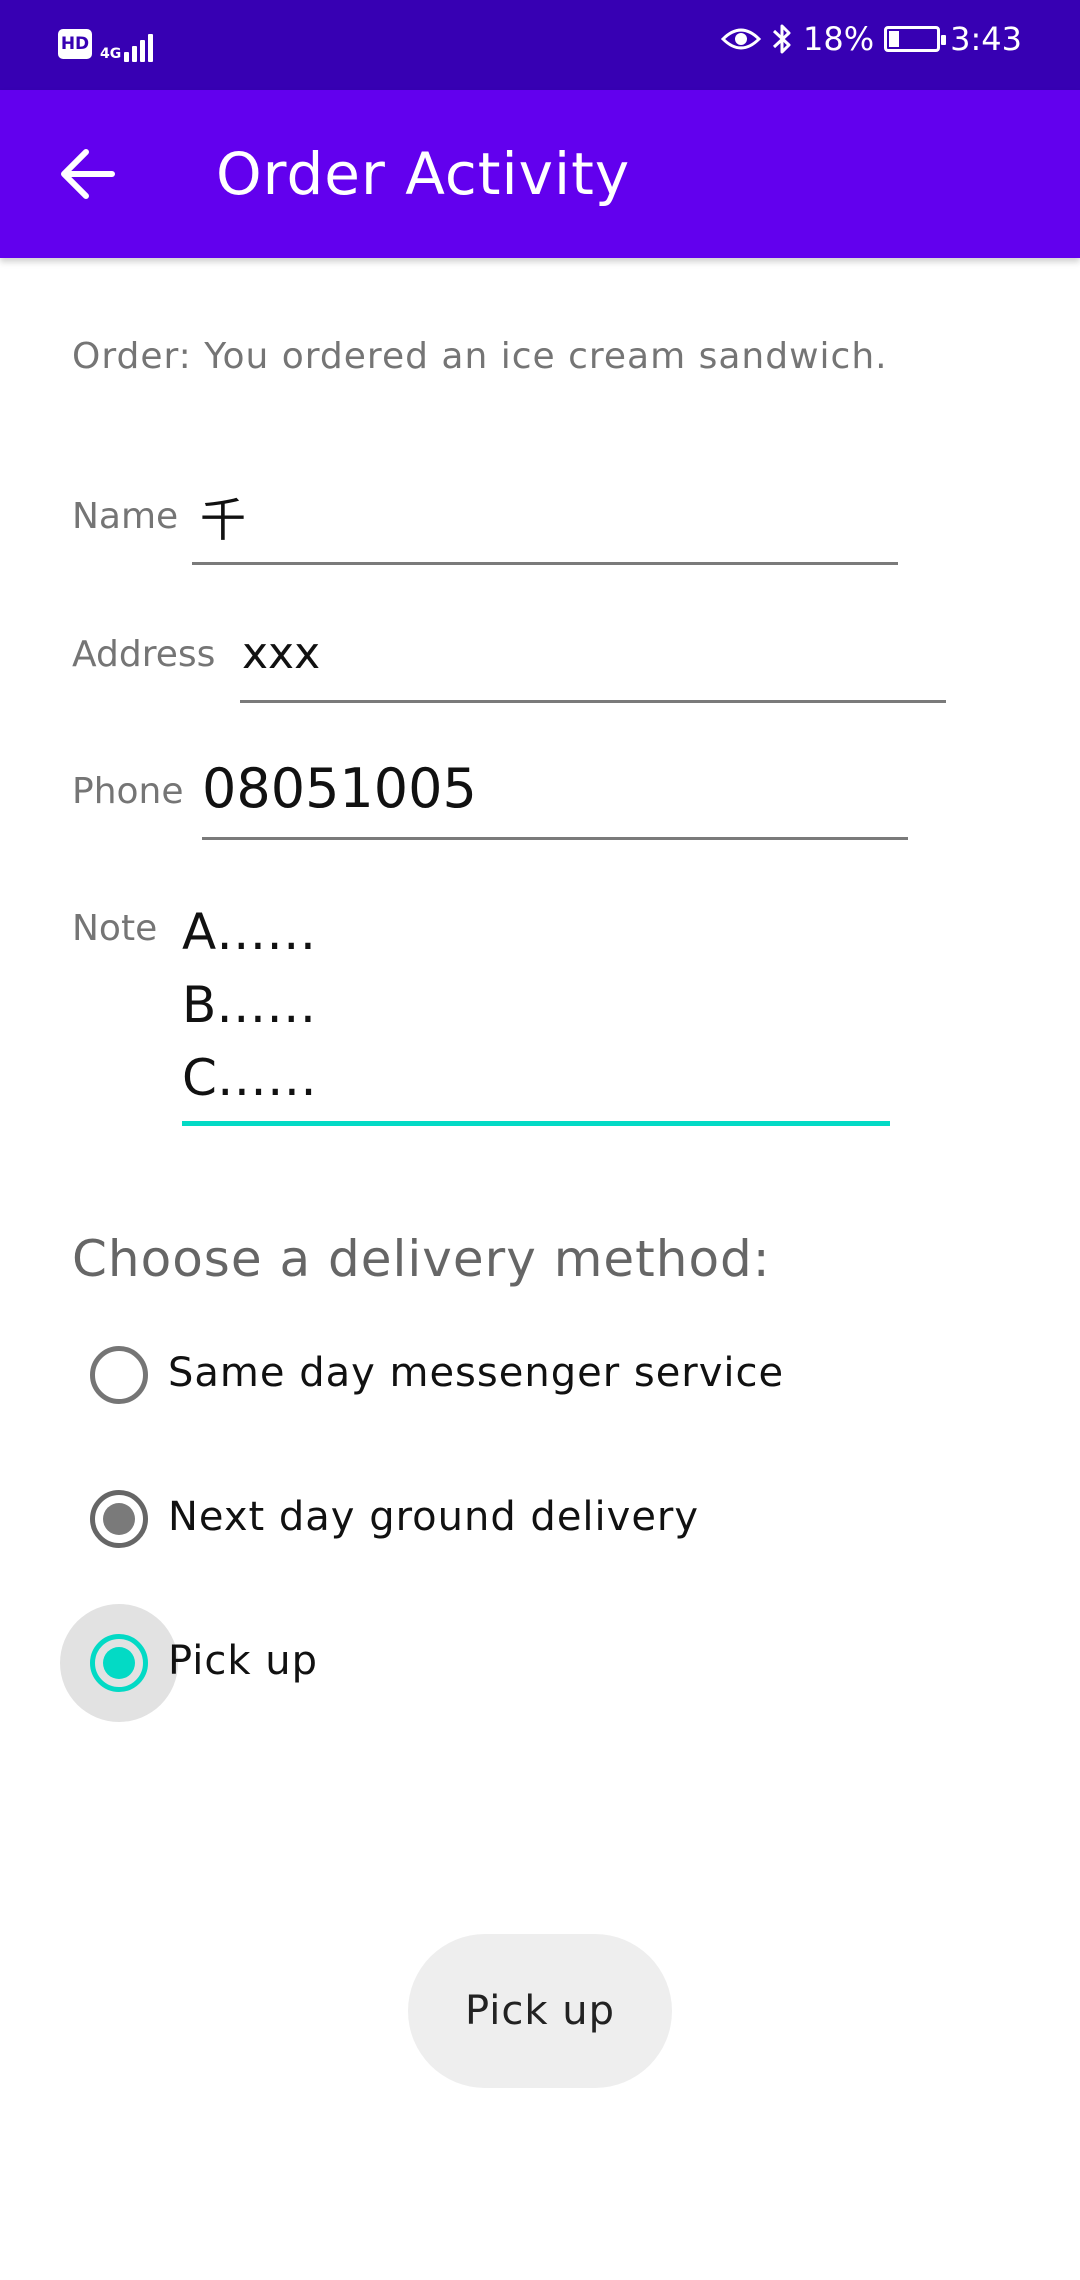 This screenshot has width=1080, height=2280. I want to click on name-field: 千, so click(223, 517).